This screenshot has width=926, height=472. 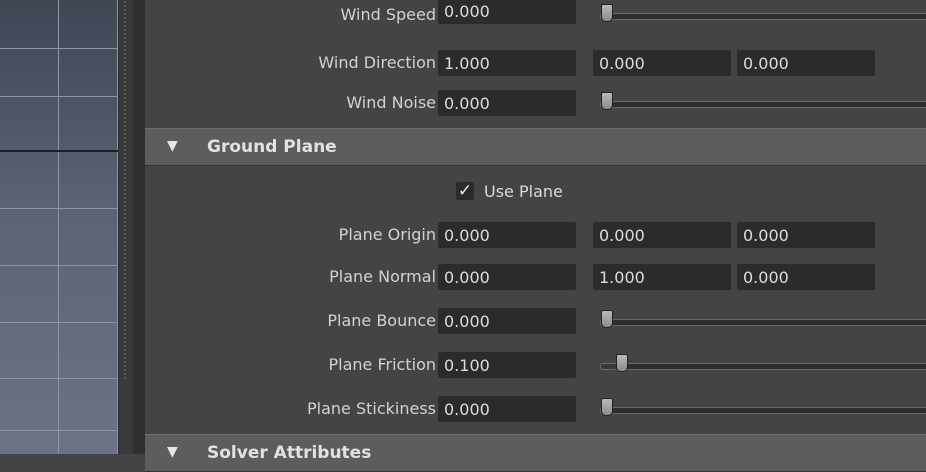 What do you see at coordinates (523, 192) in the screenshot?
I see `use-plane-label: Use Plane` at bounding box center [523, 192].